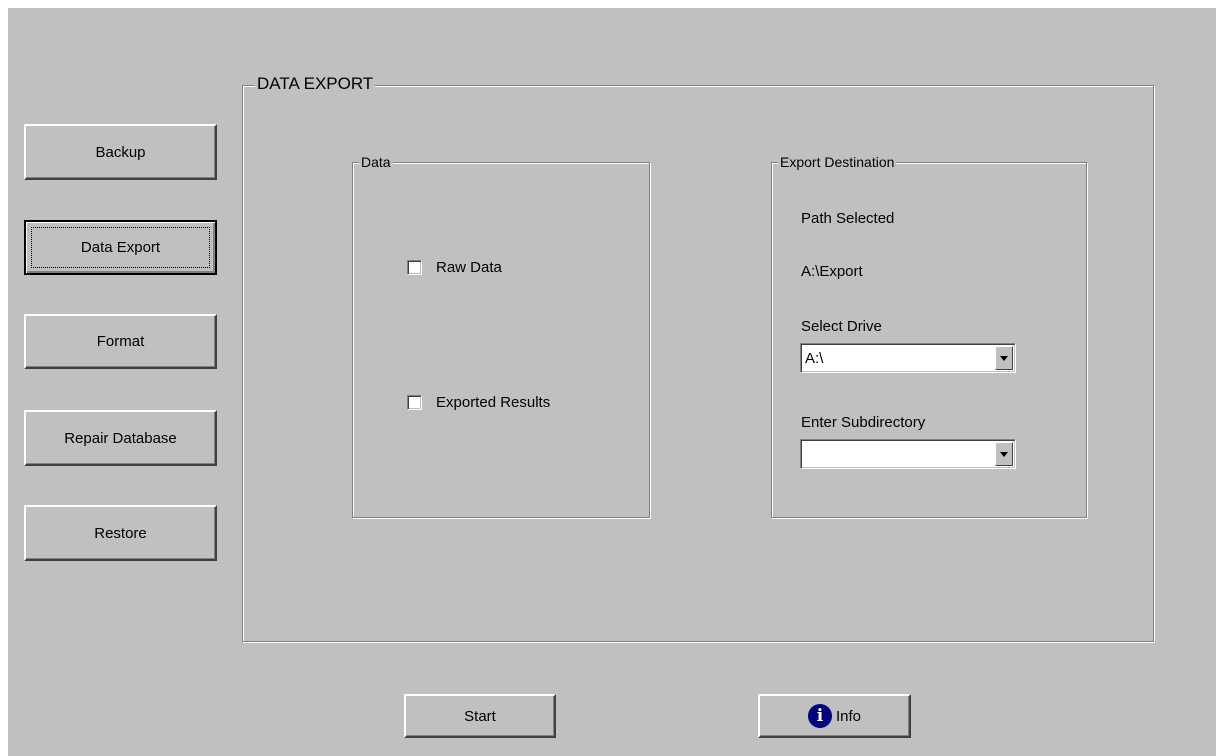 The image size is (1216, 756). I want to click on data-export-button-label: Data Export, so click(120, 247).